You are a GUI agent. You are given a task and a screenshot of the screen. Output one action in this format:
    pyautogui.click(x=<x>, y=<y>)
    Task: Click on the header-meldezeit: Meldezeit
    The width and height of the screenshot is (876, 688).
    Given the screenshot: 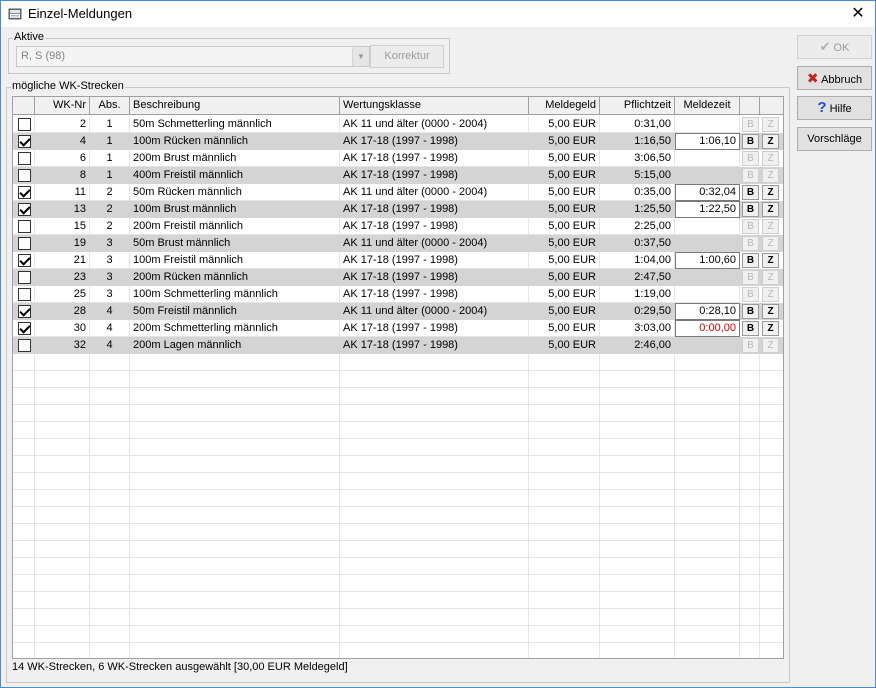 What is the action you would take?
    pyautogui.click(x=707, y=106)
    